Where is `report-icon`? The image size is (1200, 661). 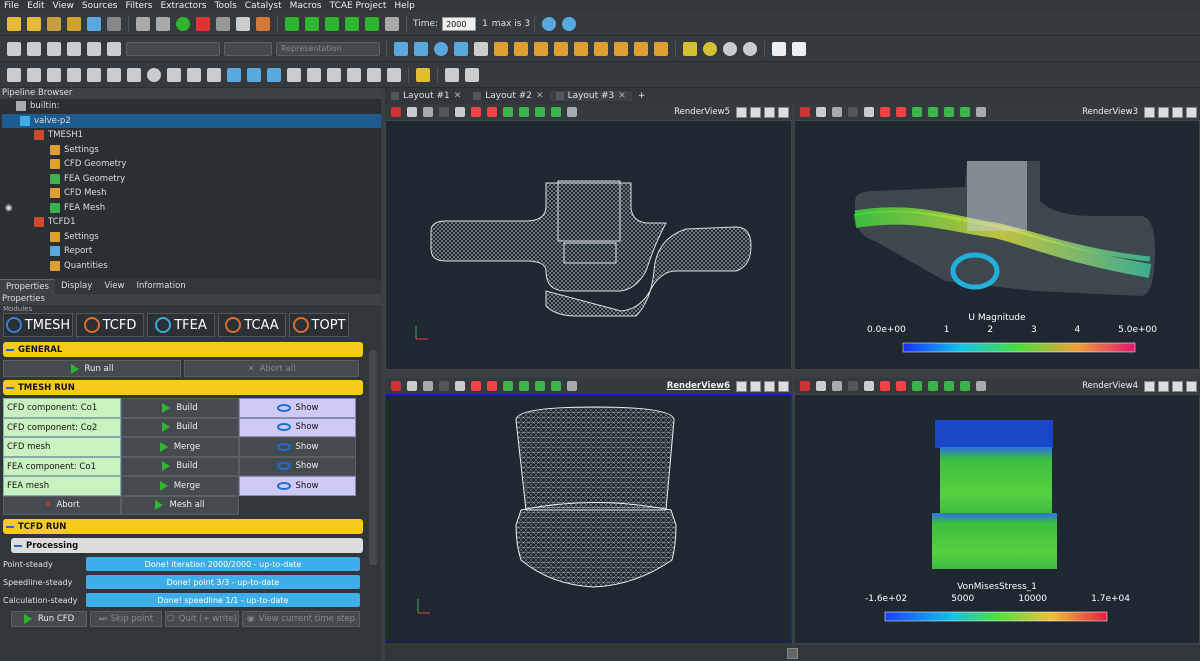 report-icon is located at coordinates (799, 48).